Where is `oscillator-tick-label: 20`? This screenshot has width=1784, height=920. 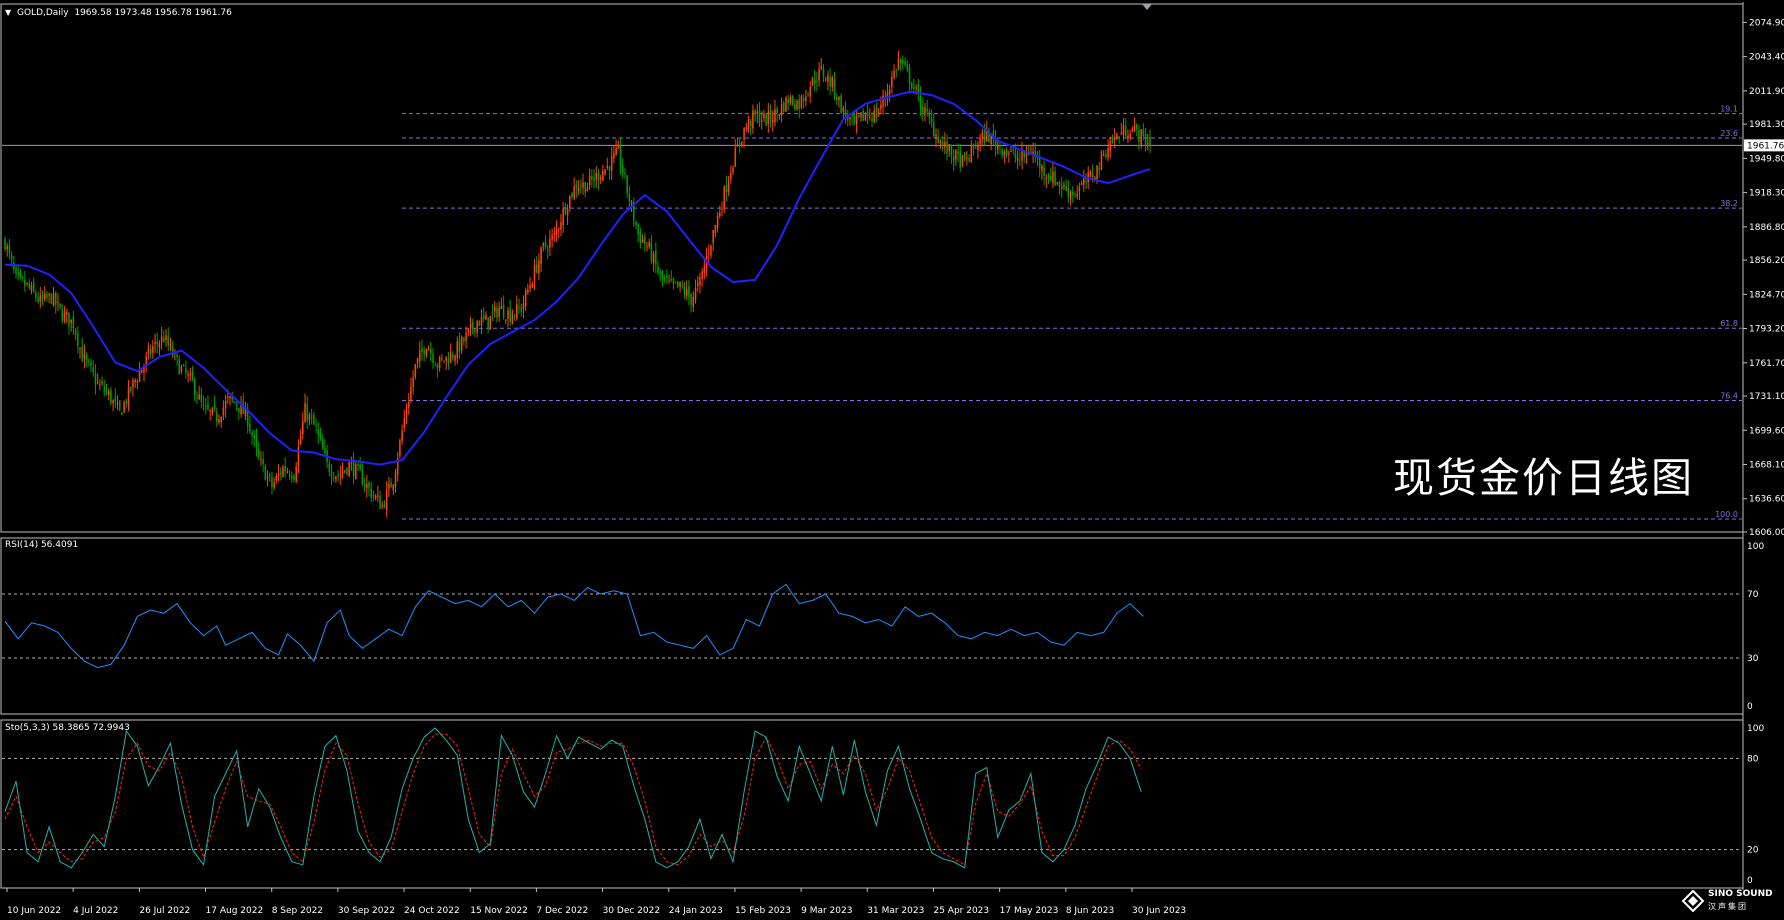 oscillator-tick-label: 20 is located at coordinates (1753, 851).